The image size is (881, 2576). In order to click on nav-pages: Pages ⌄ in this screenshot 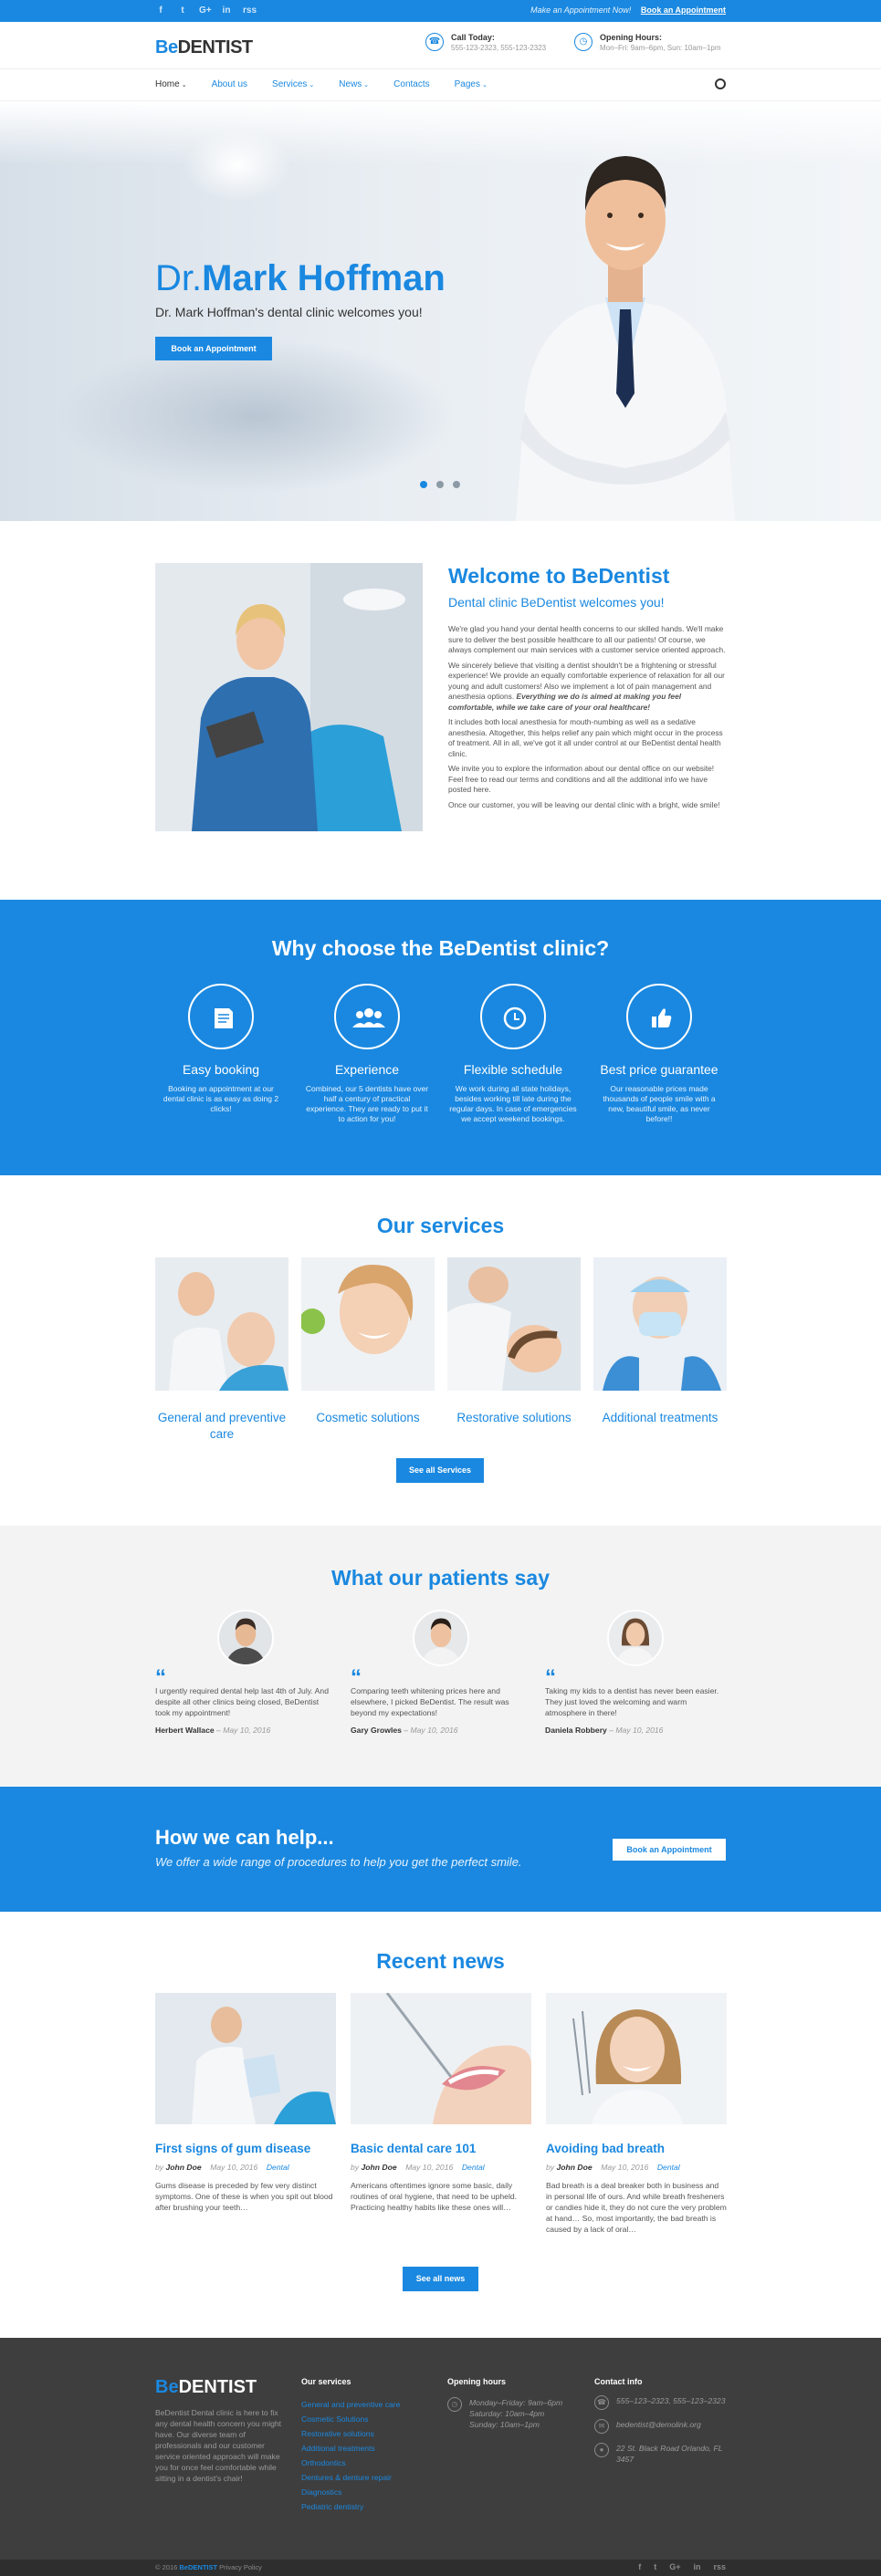, I will do `click(472, 84)`.